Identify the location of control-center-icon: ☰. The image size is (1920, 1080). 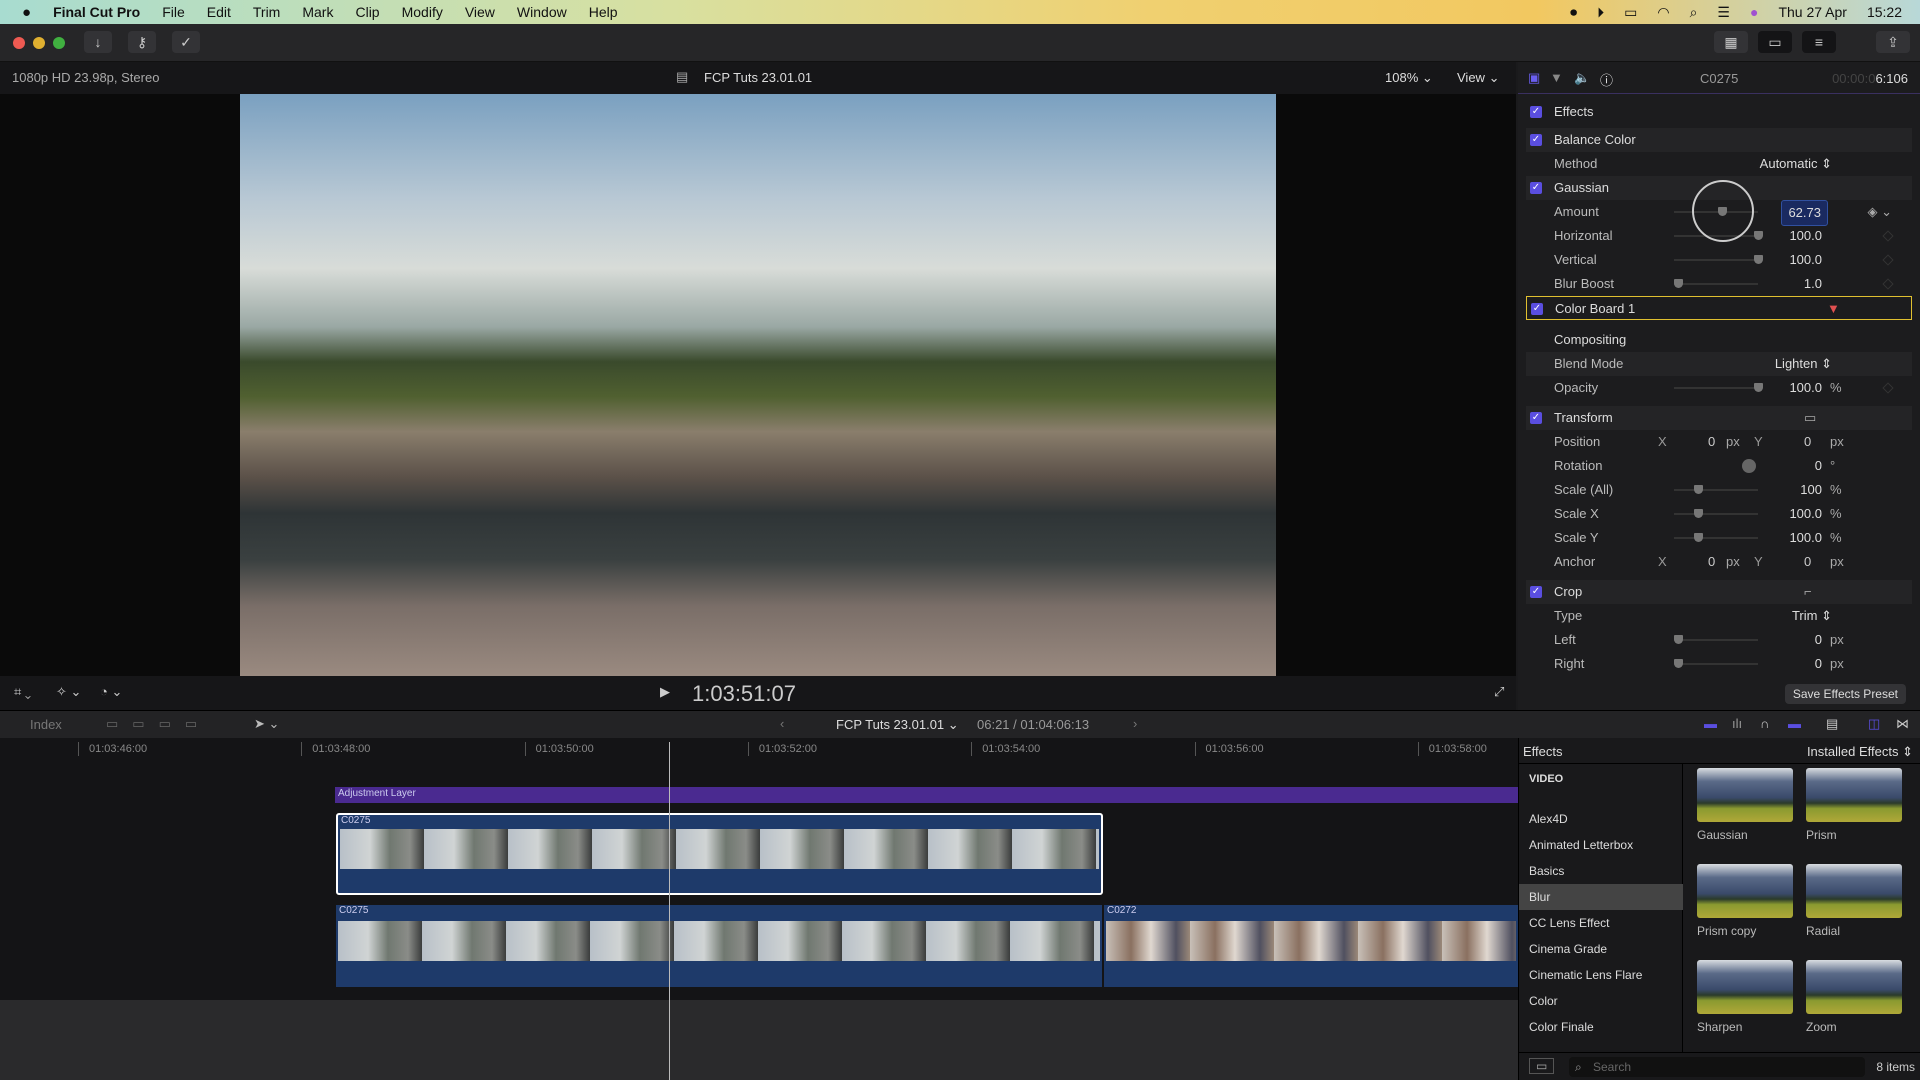
(1723, 12).